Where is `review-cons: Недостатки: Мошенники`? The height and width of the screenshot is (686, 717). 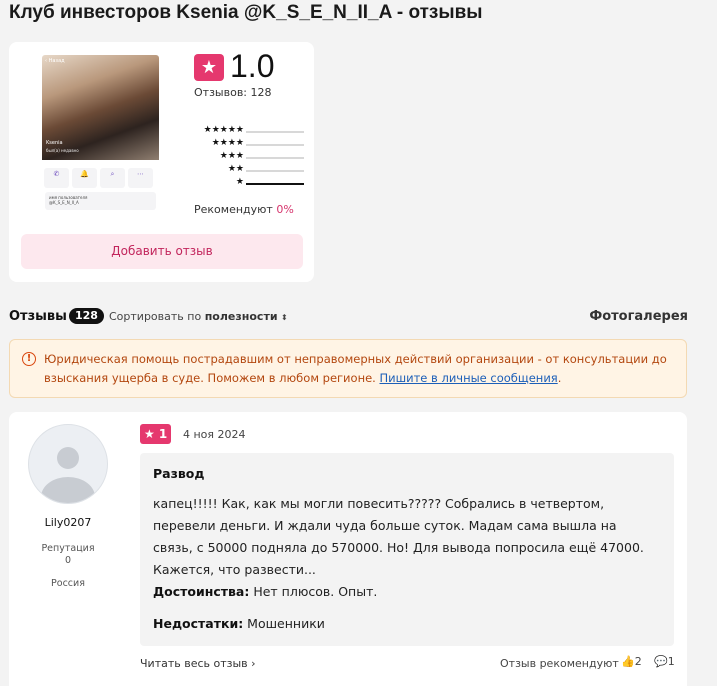 review-cons: Недостатки: Мошенники is located at coordinates (239, 623).